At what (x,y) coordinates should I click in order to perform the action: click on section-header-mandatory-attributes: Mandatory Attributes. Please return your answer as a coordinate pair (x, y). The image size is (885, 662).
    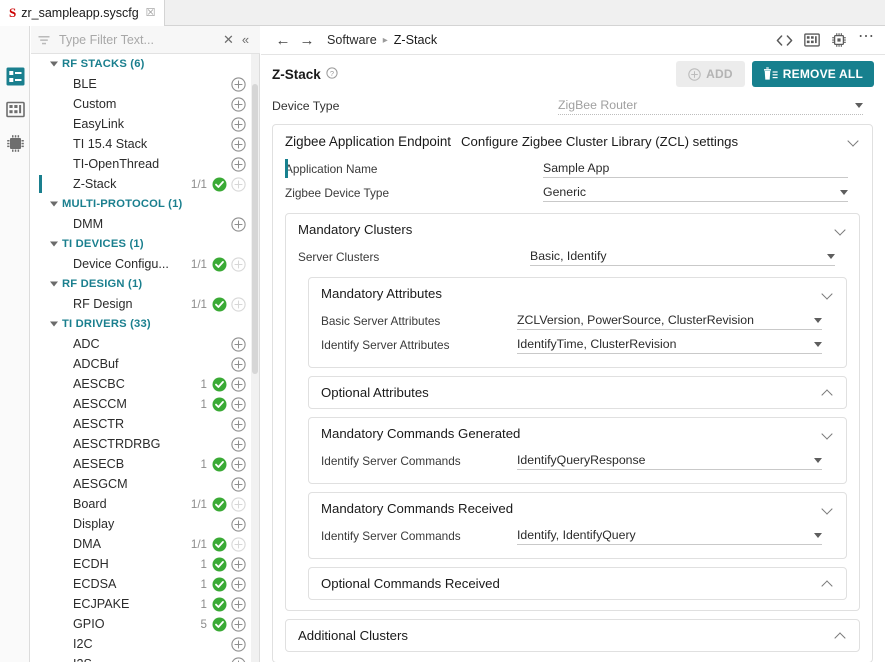
    Looking at the image, I should click on (577, 293).